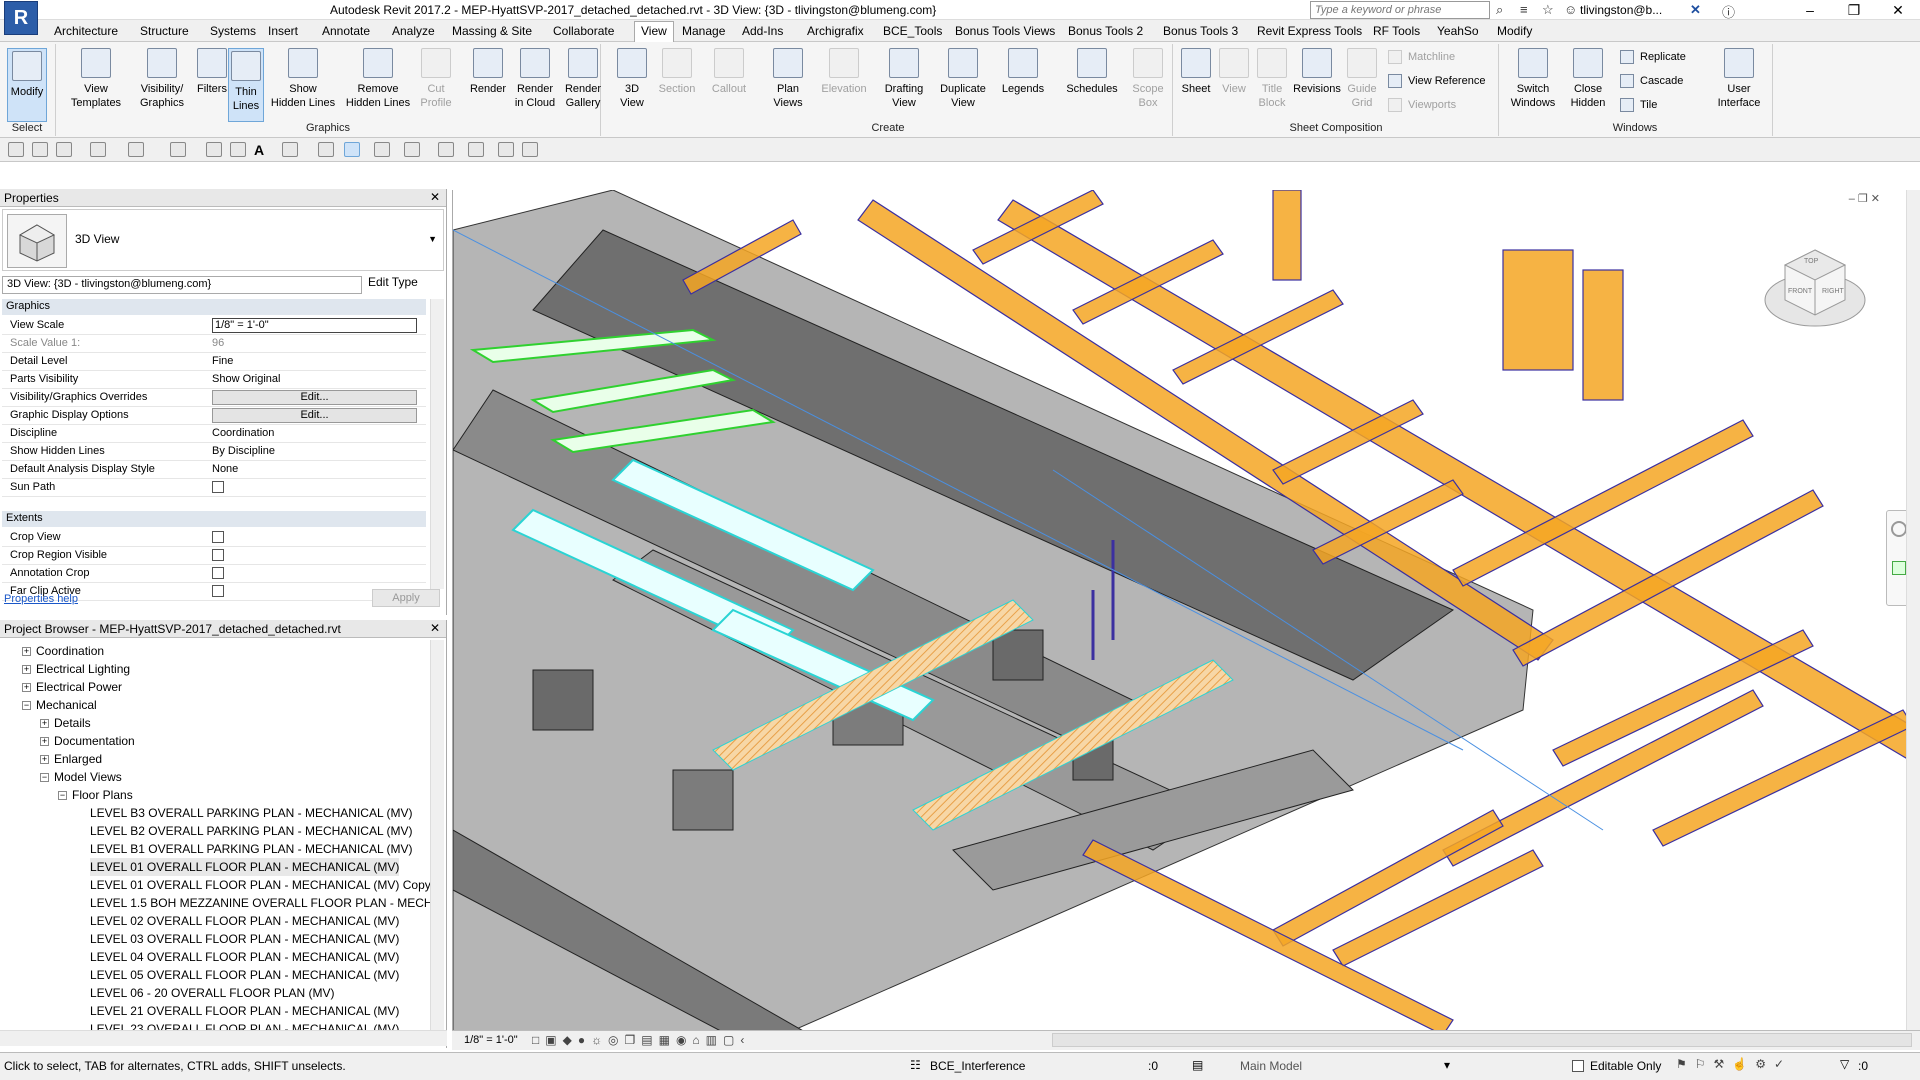 The image size is (1920, 1080). I want to click on browser-tree-item: + Details, so click(65, 723).